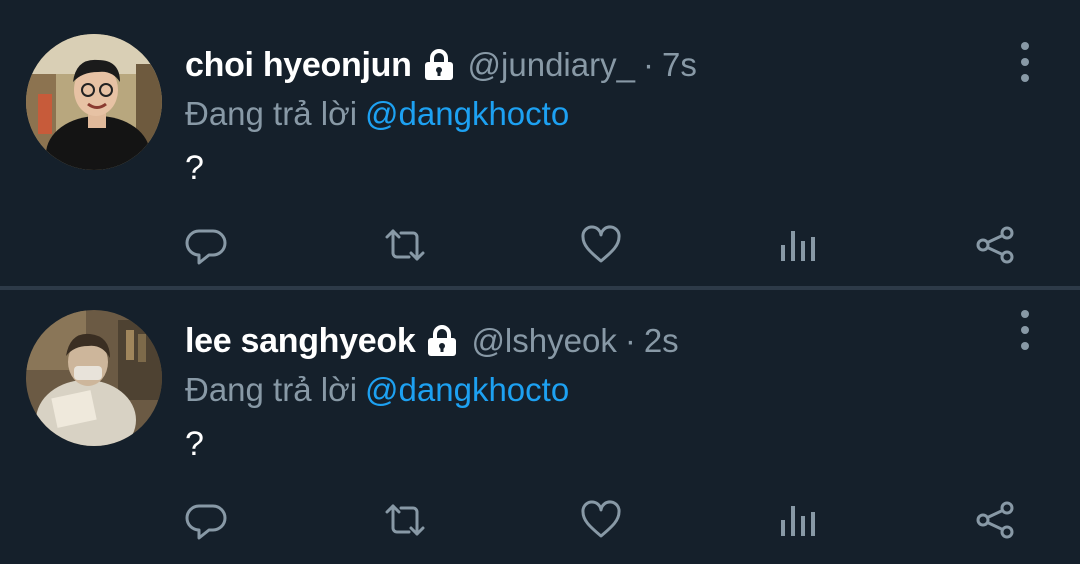 This screenshot has height=564, width=1080. I want to click on display-name: choi hyeonjun, so click(298, 65).